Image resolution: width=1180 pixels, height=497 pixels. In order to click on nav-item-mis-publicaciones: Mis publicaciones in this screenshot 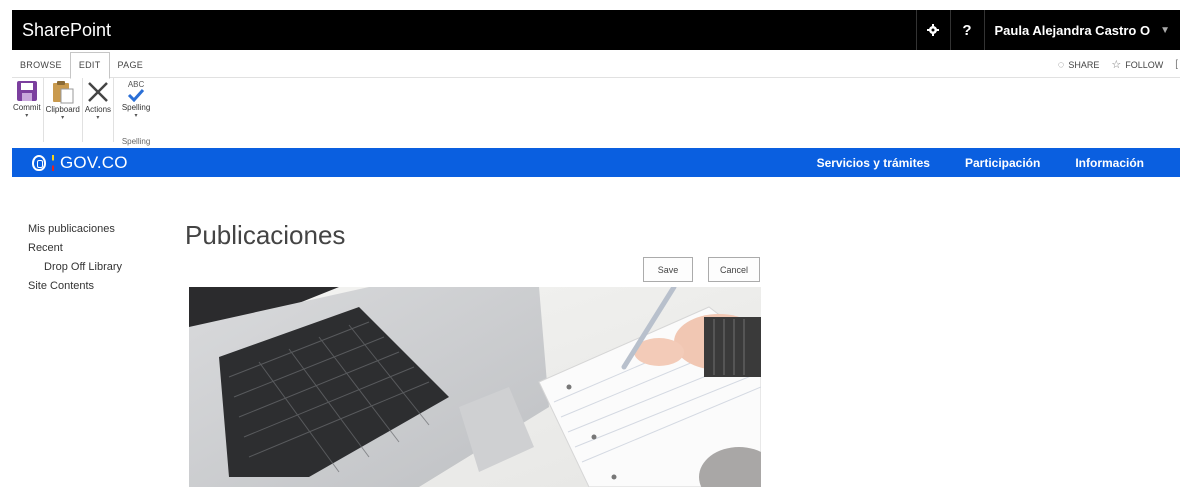, I will do `click(98, 229)`.